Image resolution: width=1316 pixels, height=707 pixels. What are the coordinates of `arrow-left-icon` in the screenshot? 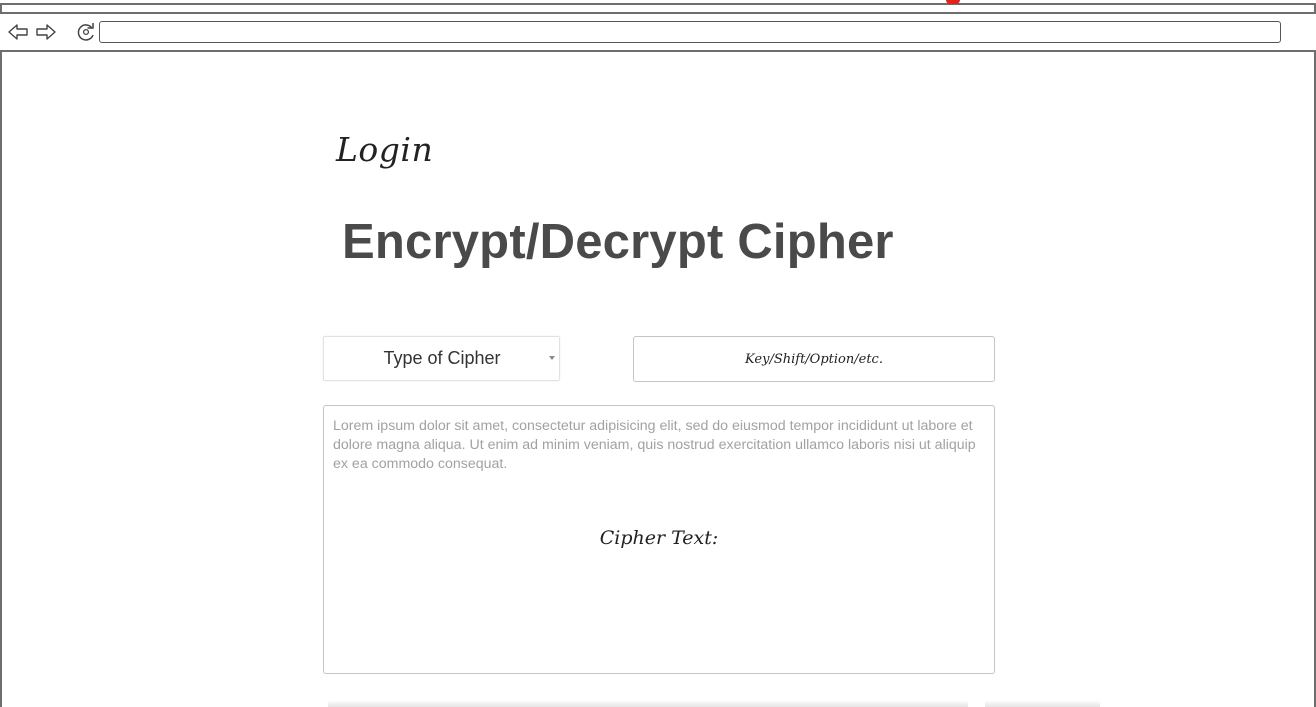 It's located at (18, 32).